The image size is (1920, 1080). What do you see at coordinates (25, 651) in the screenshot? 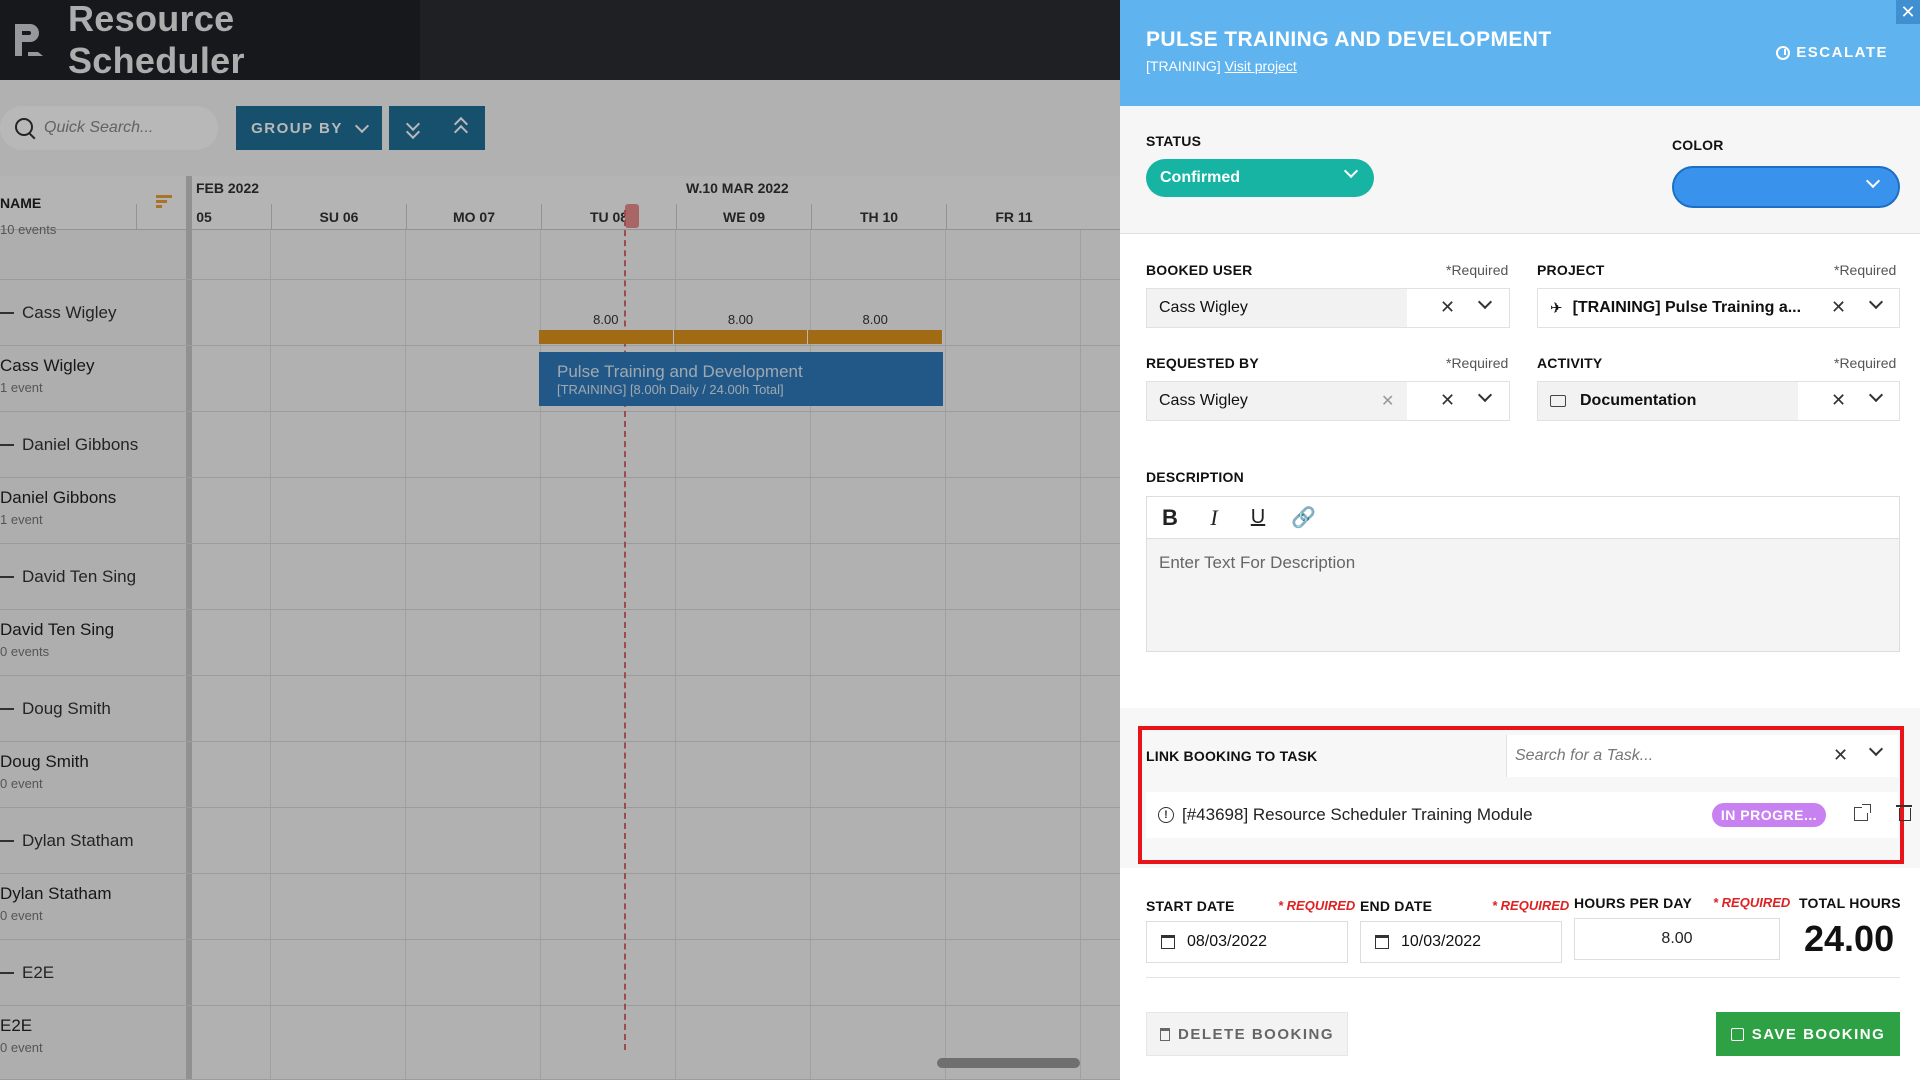
I see `event-count: 0 events` at bounding box center [25, 651].